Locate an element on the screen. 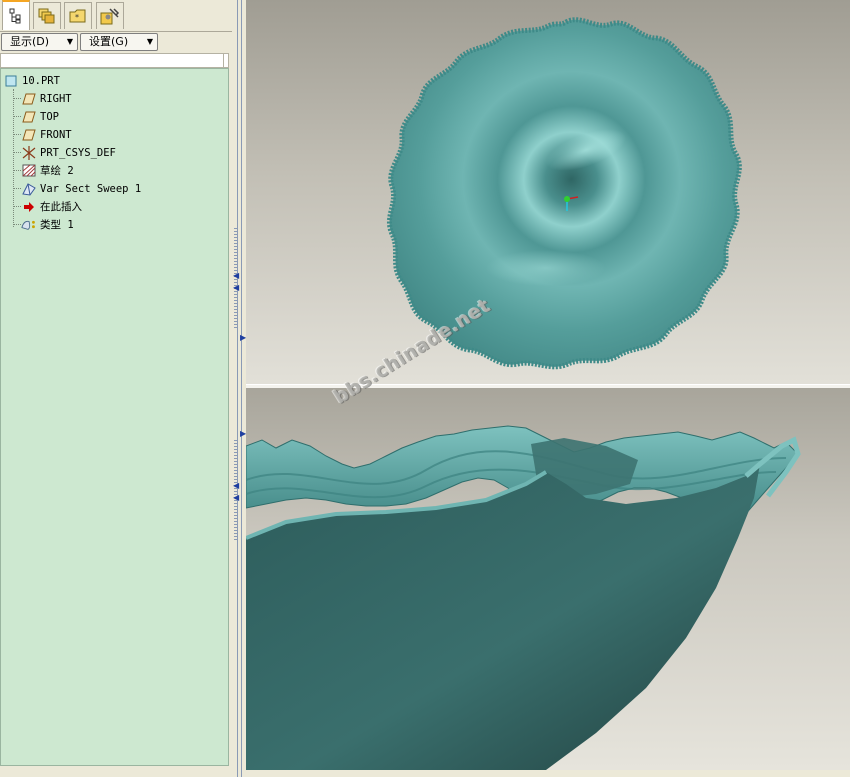 The width and height of the screenshot is (850, 777). column-resize-handle is located at coordinates (223, 60).